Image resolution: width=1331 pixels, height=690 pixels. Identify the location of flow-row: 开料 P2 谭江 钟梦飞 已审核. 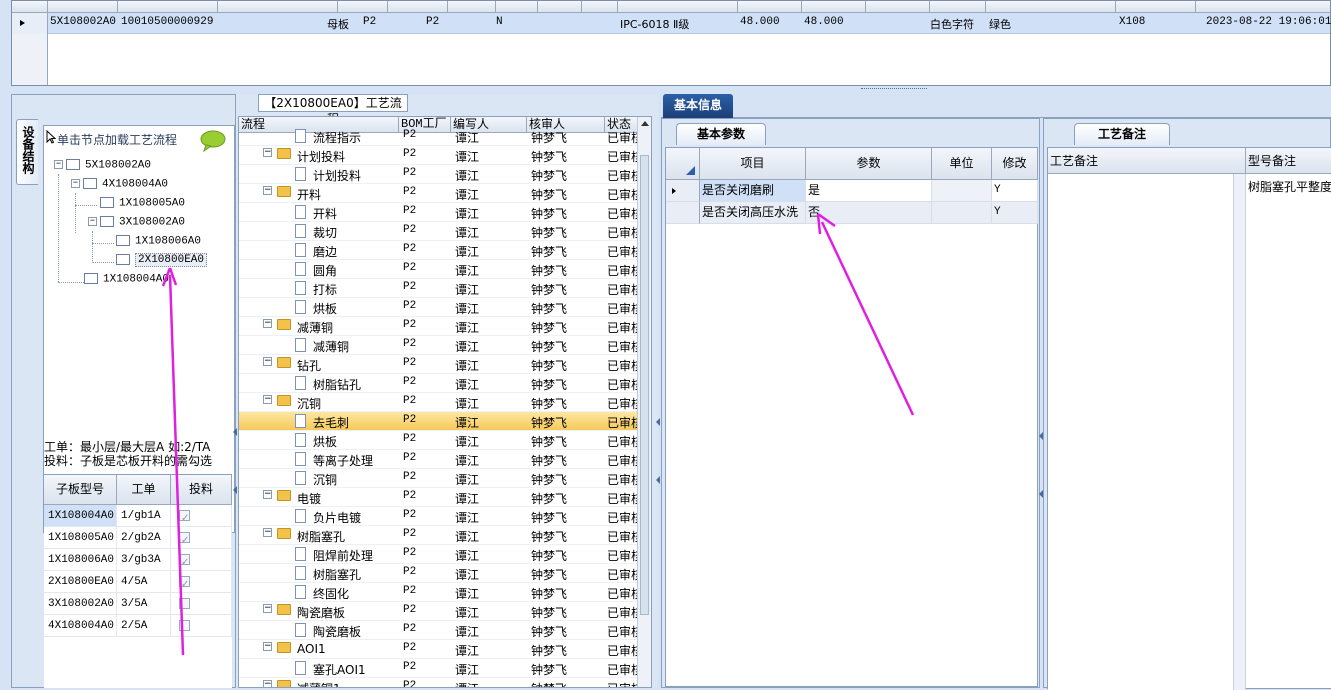
(439, 212).